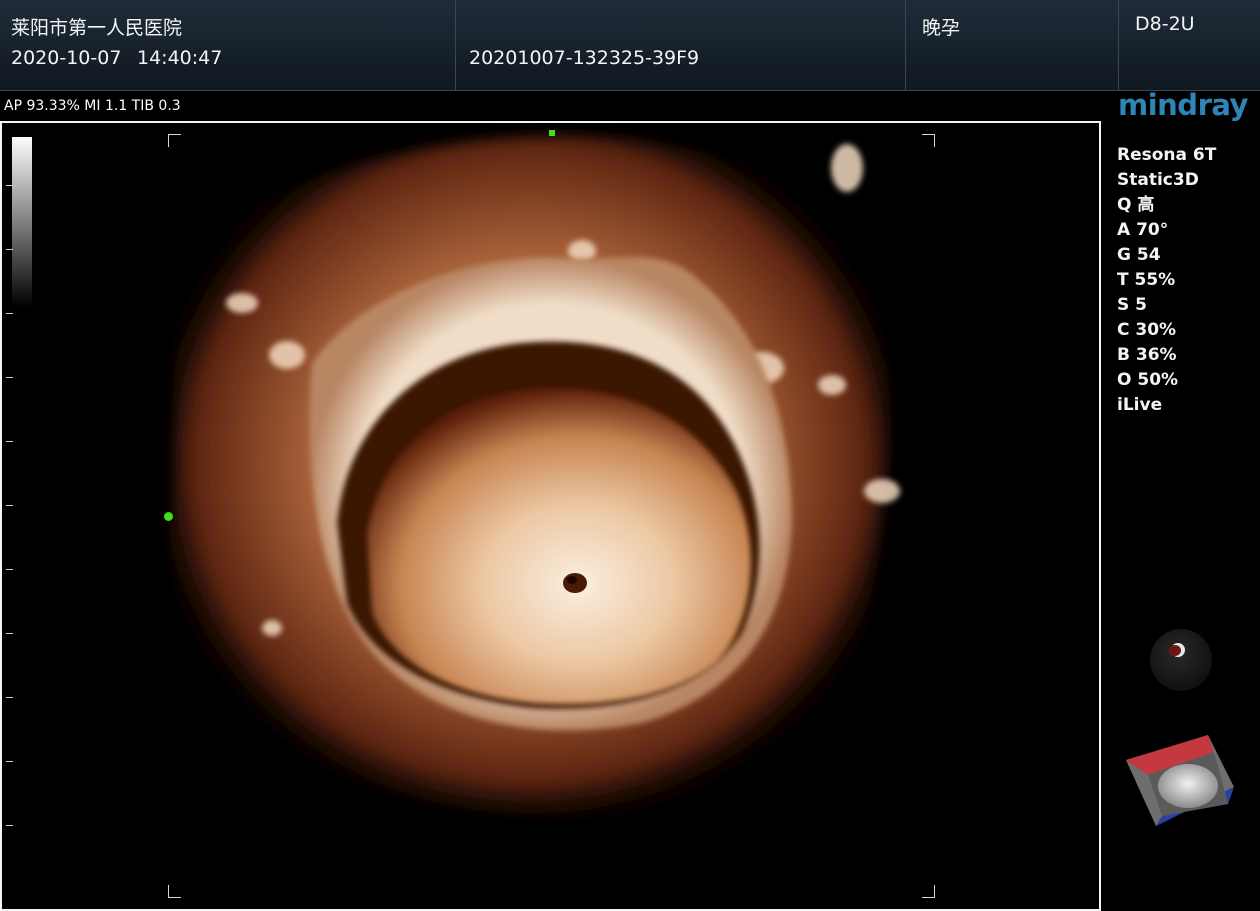 This screenshot has height=911, width=1260. What do you see at coordinates (941, 28) in the screenshot?
I see `exam-type: 晚孕` at bounding box center [941, 28].